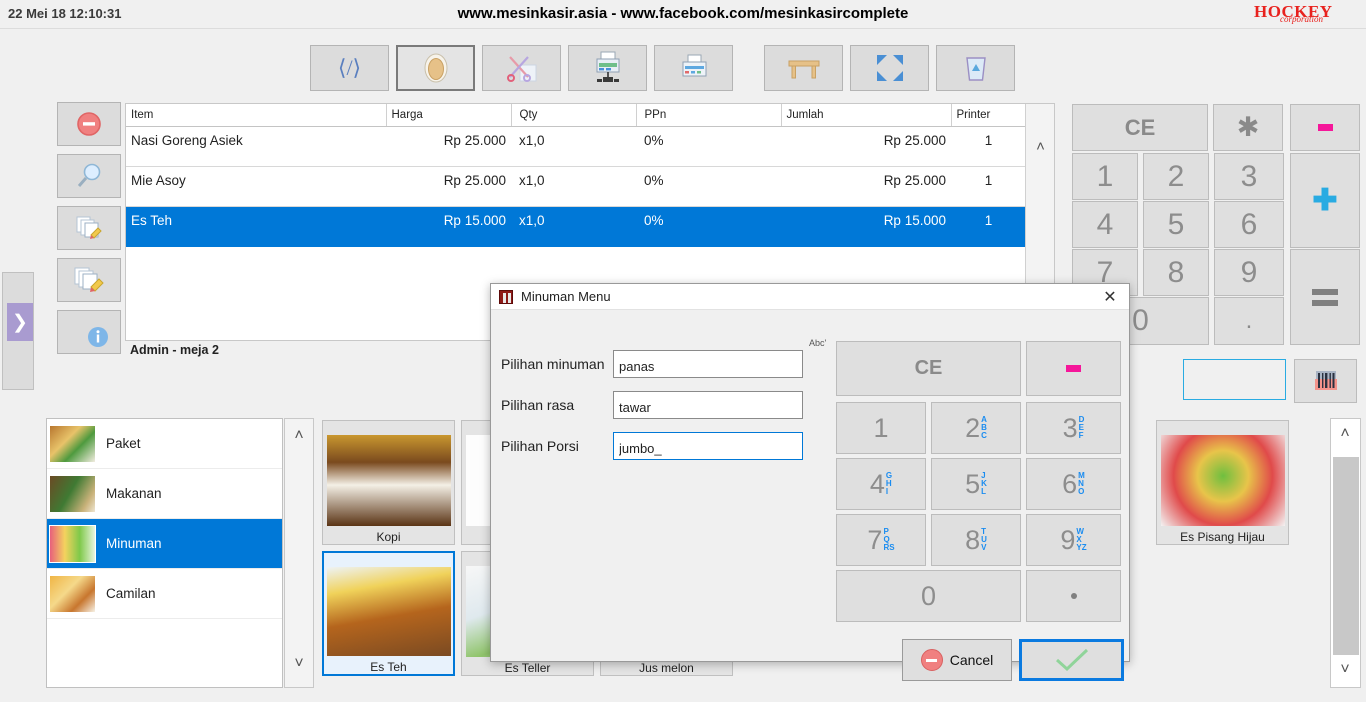 The height and width of the screenshot is (702, 1366). I want to click on printer-network-icon, so click(607, 66).